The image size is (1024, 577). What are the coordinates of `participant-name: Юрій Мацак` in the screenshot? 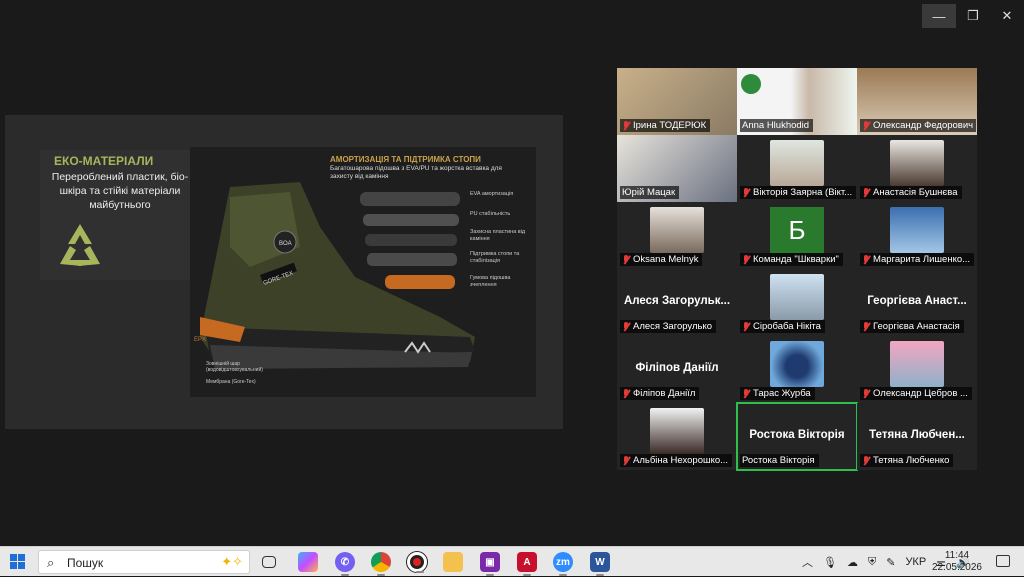 It's located at (650, 192).